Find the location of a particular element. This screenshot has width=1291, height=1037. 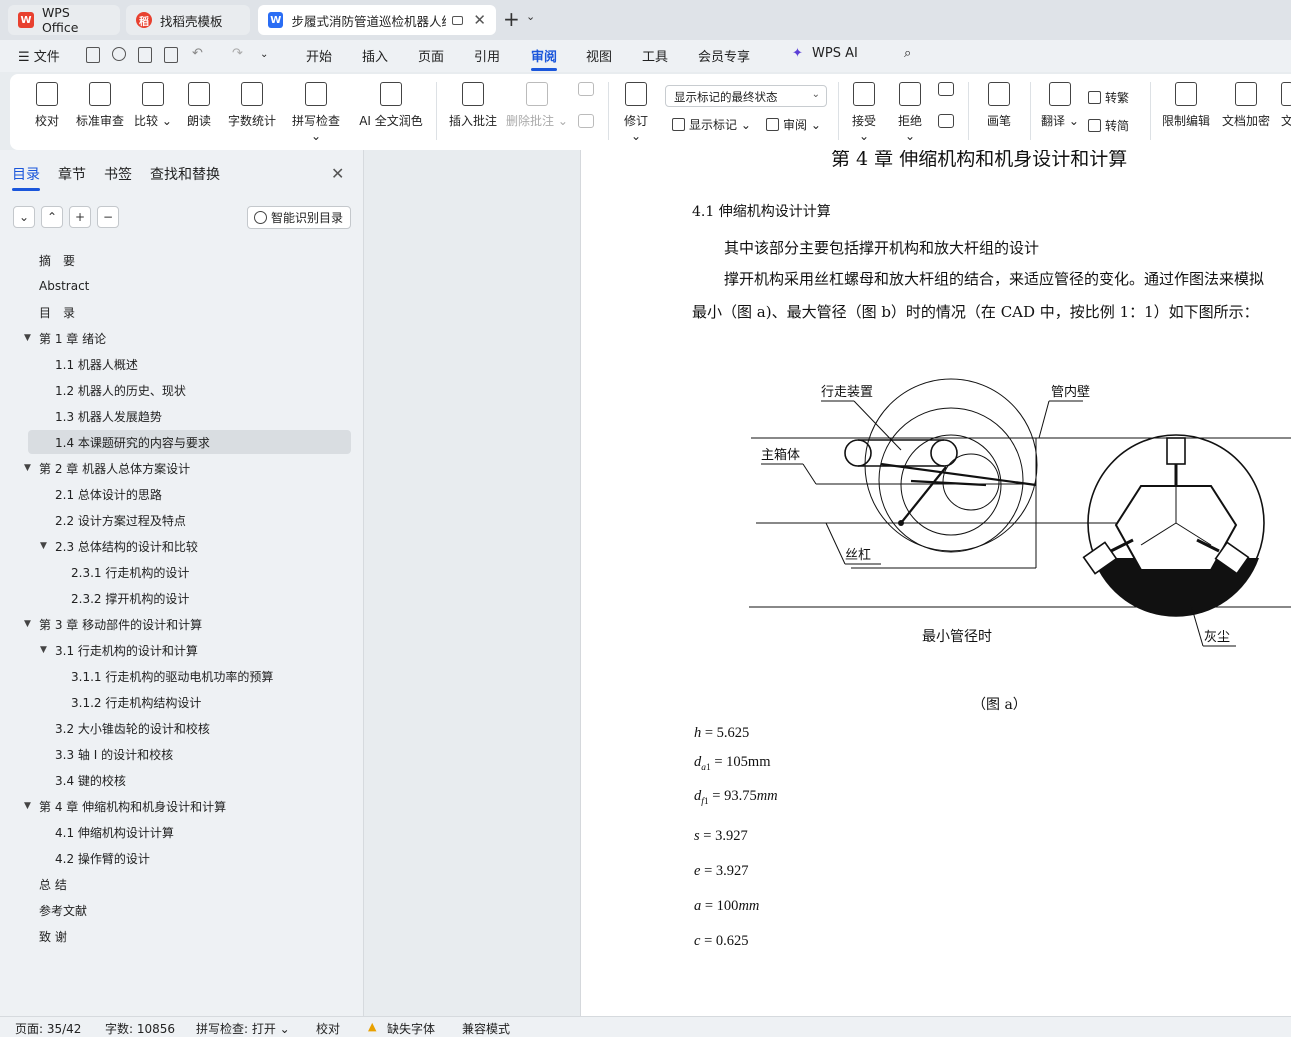

toc-item: ▼ 3.1 行走机构的设计和计算 is located at coordinates (119, 650).